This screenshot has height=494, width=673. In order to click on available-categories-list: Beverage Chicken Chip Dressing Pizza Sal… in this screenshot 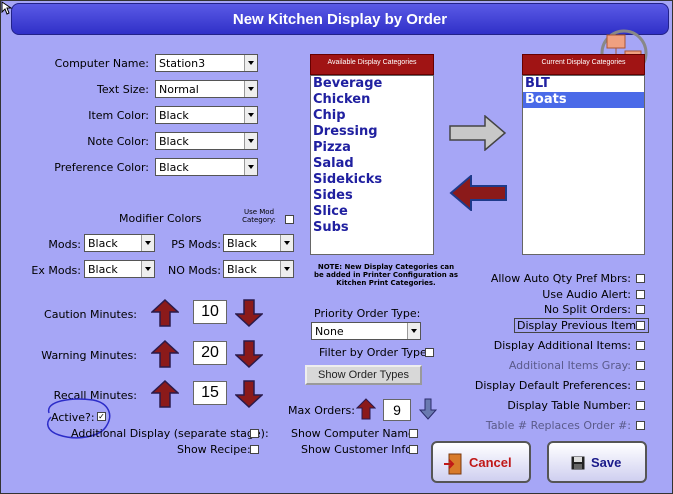, I will do `click(372, 165)`.